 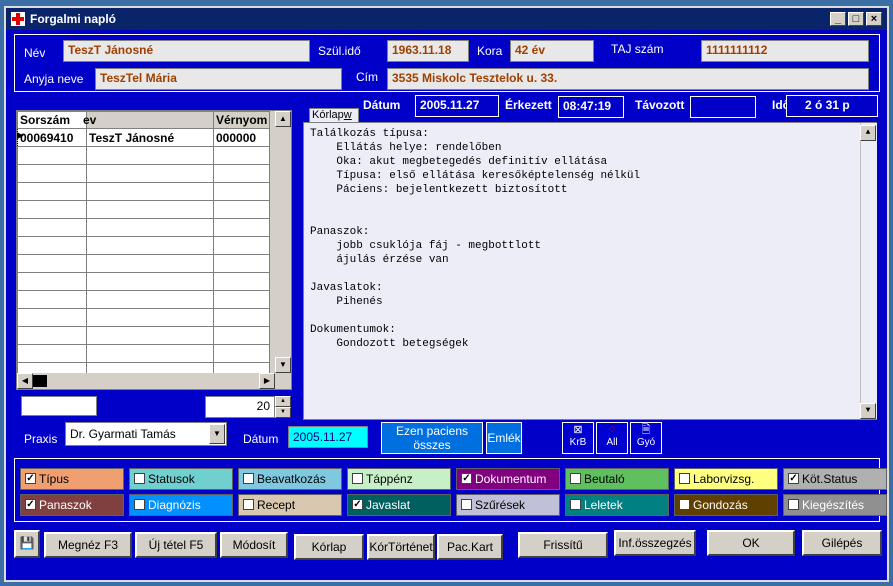 What do you see at coordinates (432, 438) in the screenshot?
I see `all-patient-button: Ezen paciens összes` at bounding box center [432, 438].